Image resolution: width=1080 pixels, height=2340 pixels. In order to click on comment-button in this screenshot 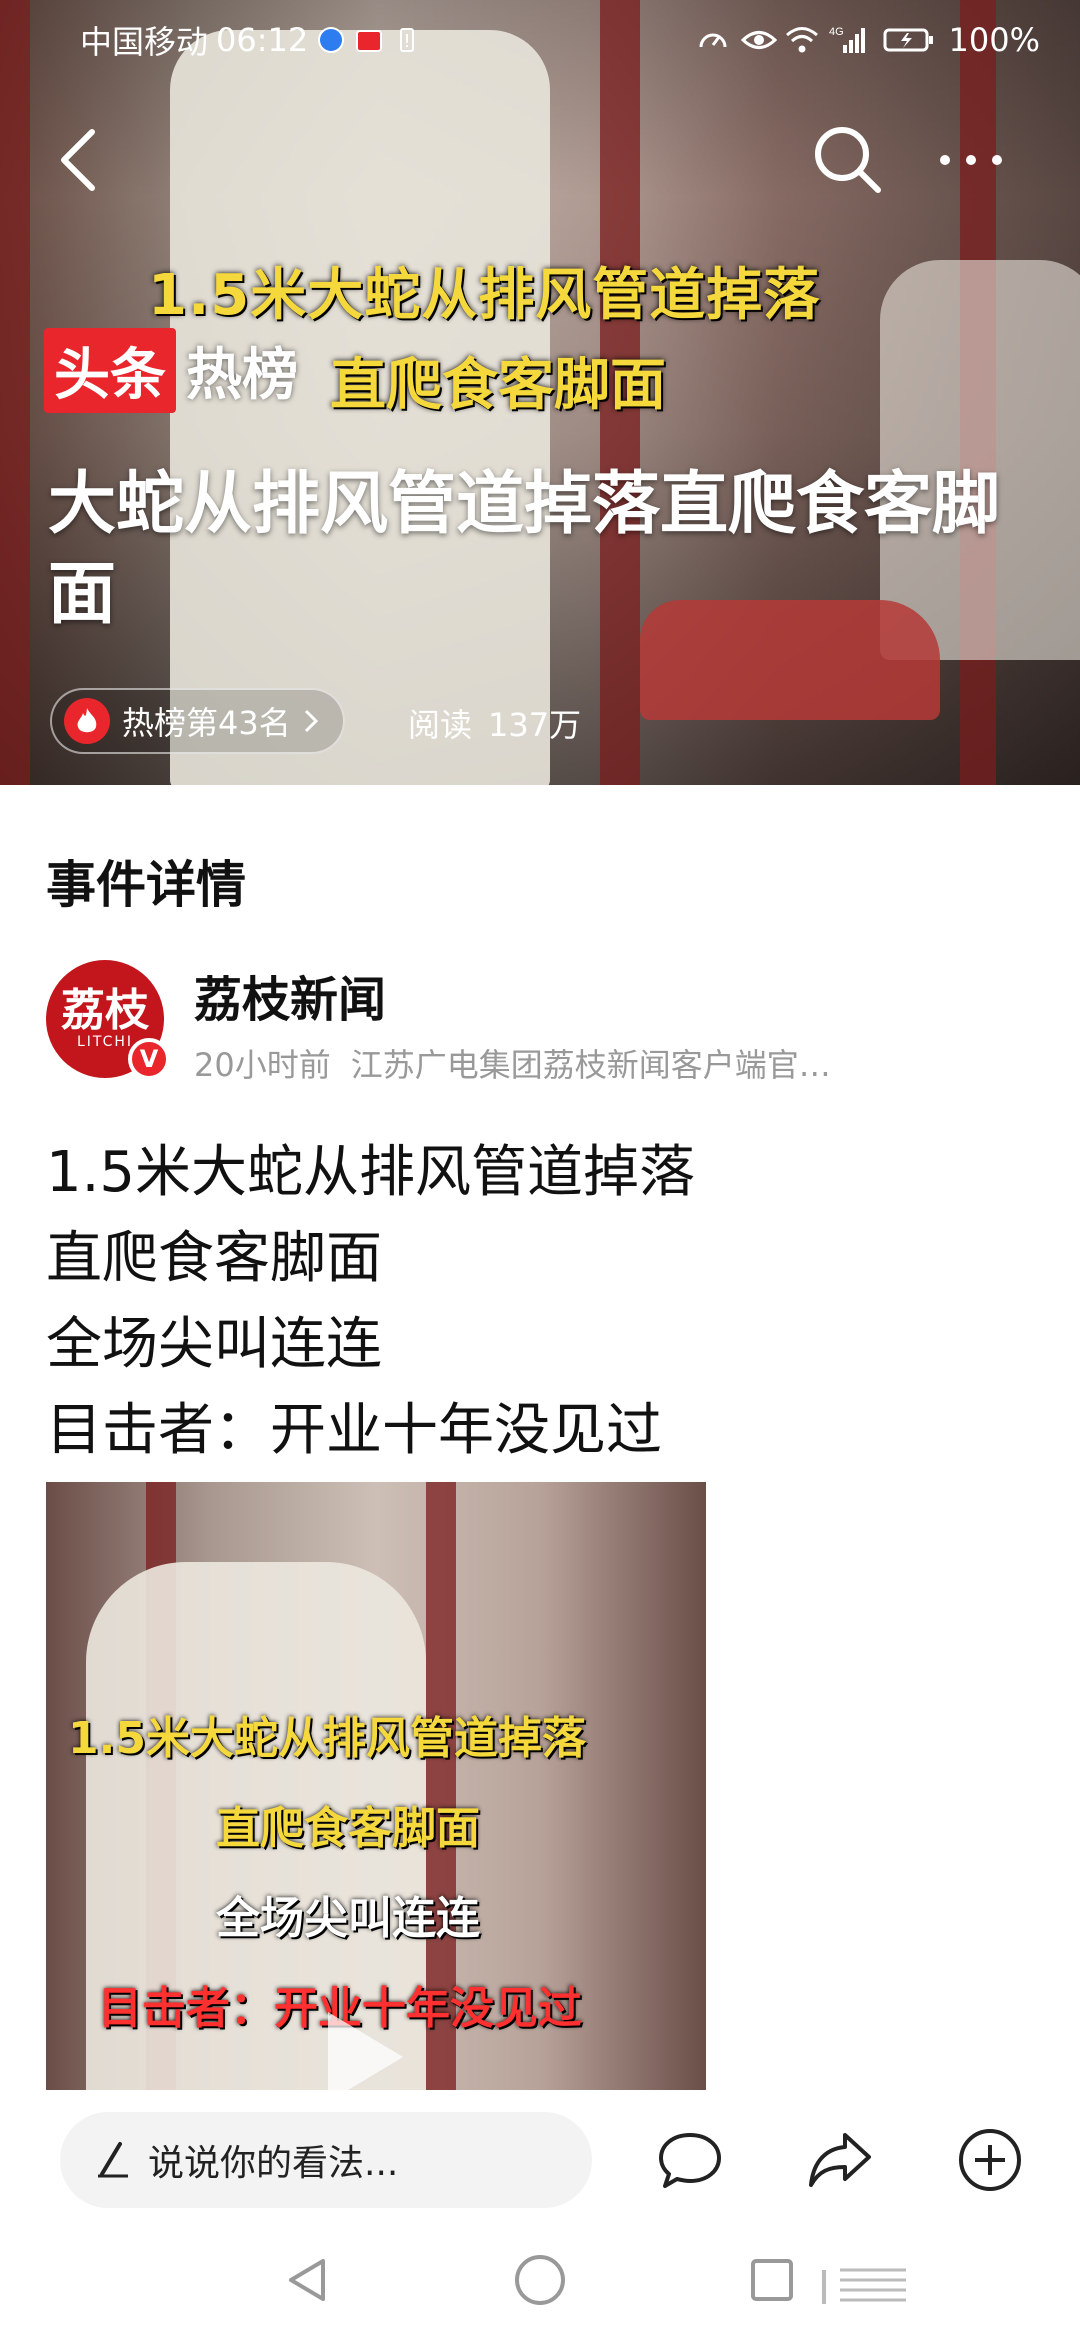, I will do `click(690, 2160)`.